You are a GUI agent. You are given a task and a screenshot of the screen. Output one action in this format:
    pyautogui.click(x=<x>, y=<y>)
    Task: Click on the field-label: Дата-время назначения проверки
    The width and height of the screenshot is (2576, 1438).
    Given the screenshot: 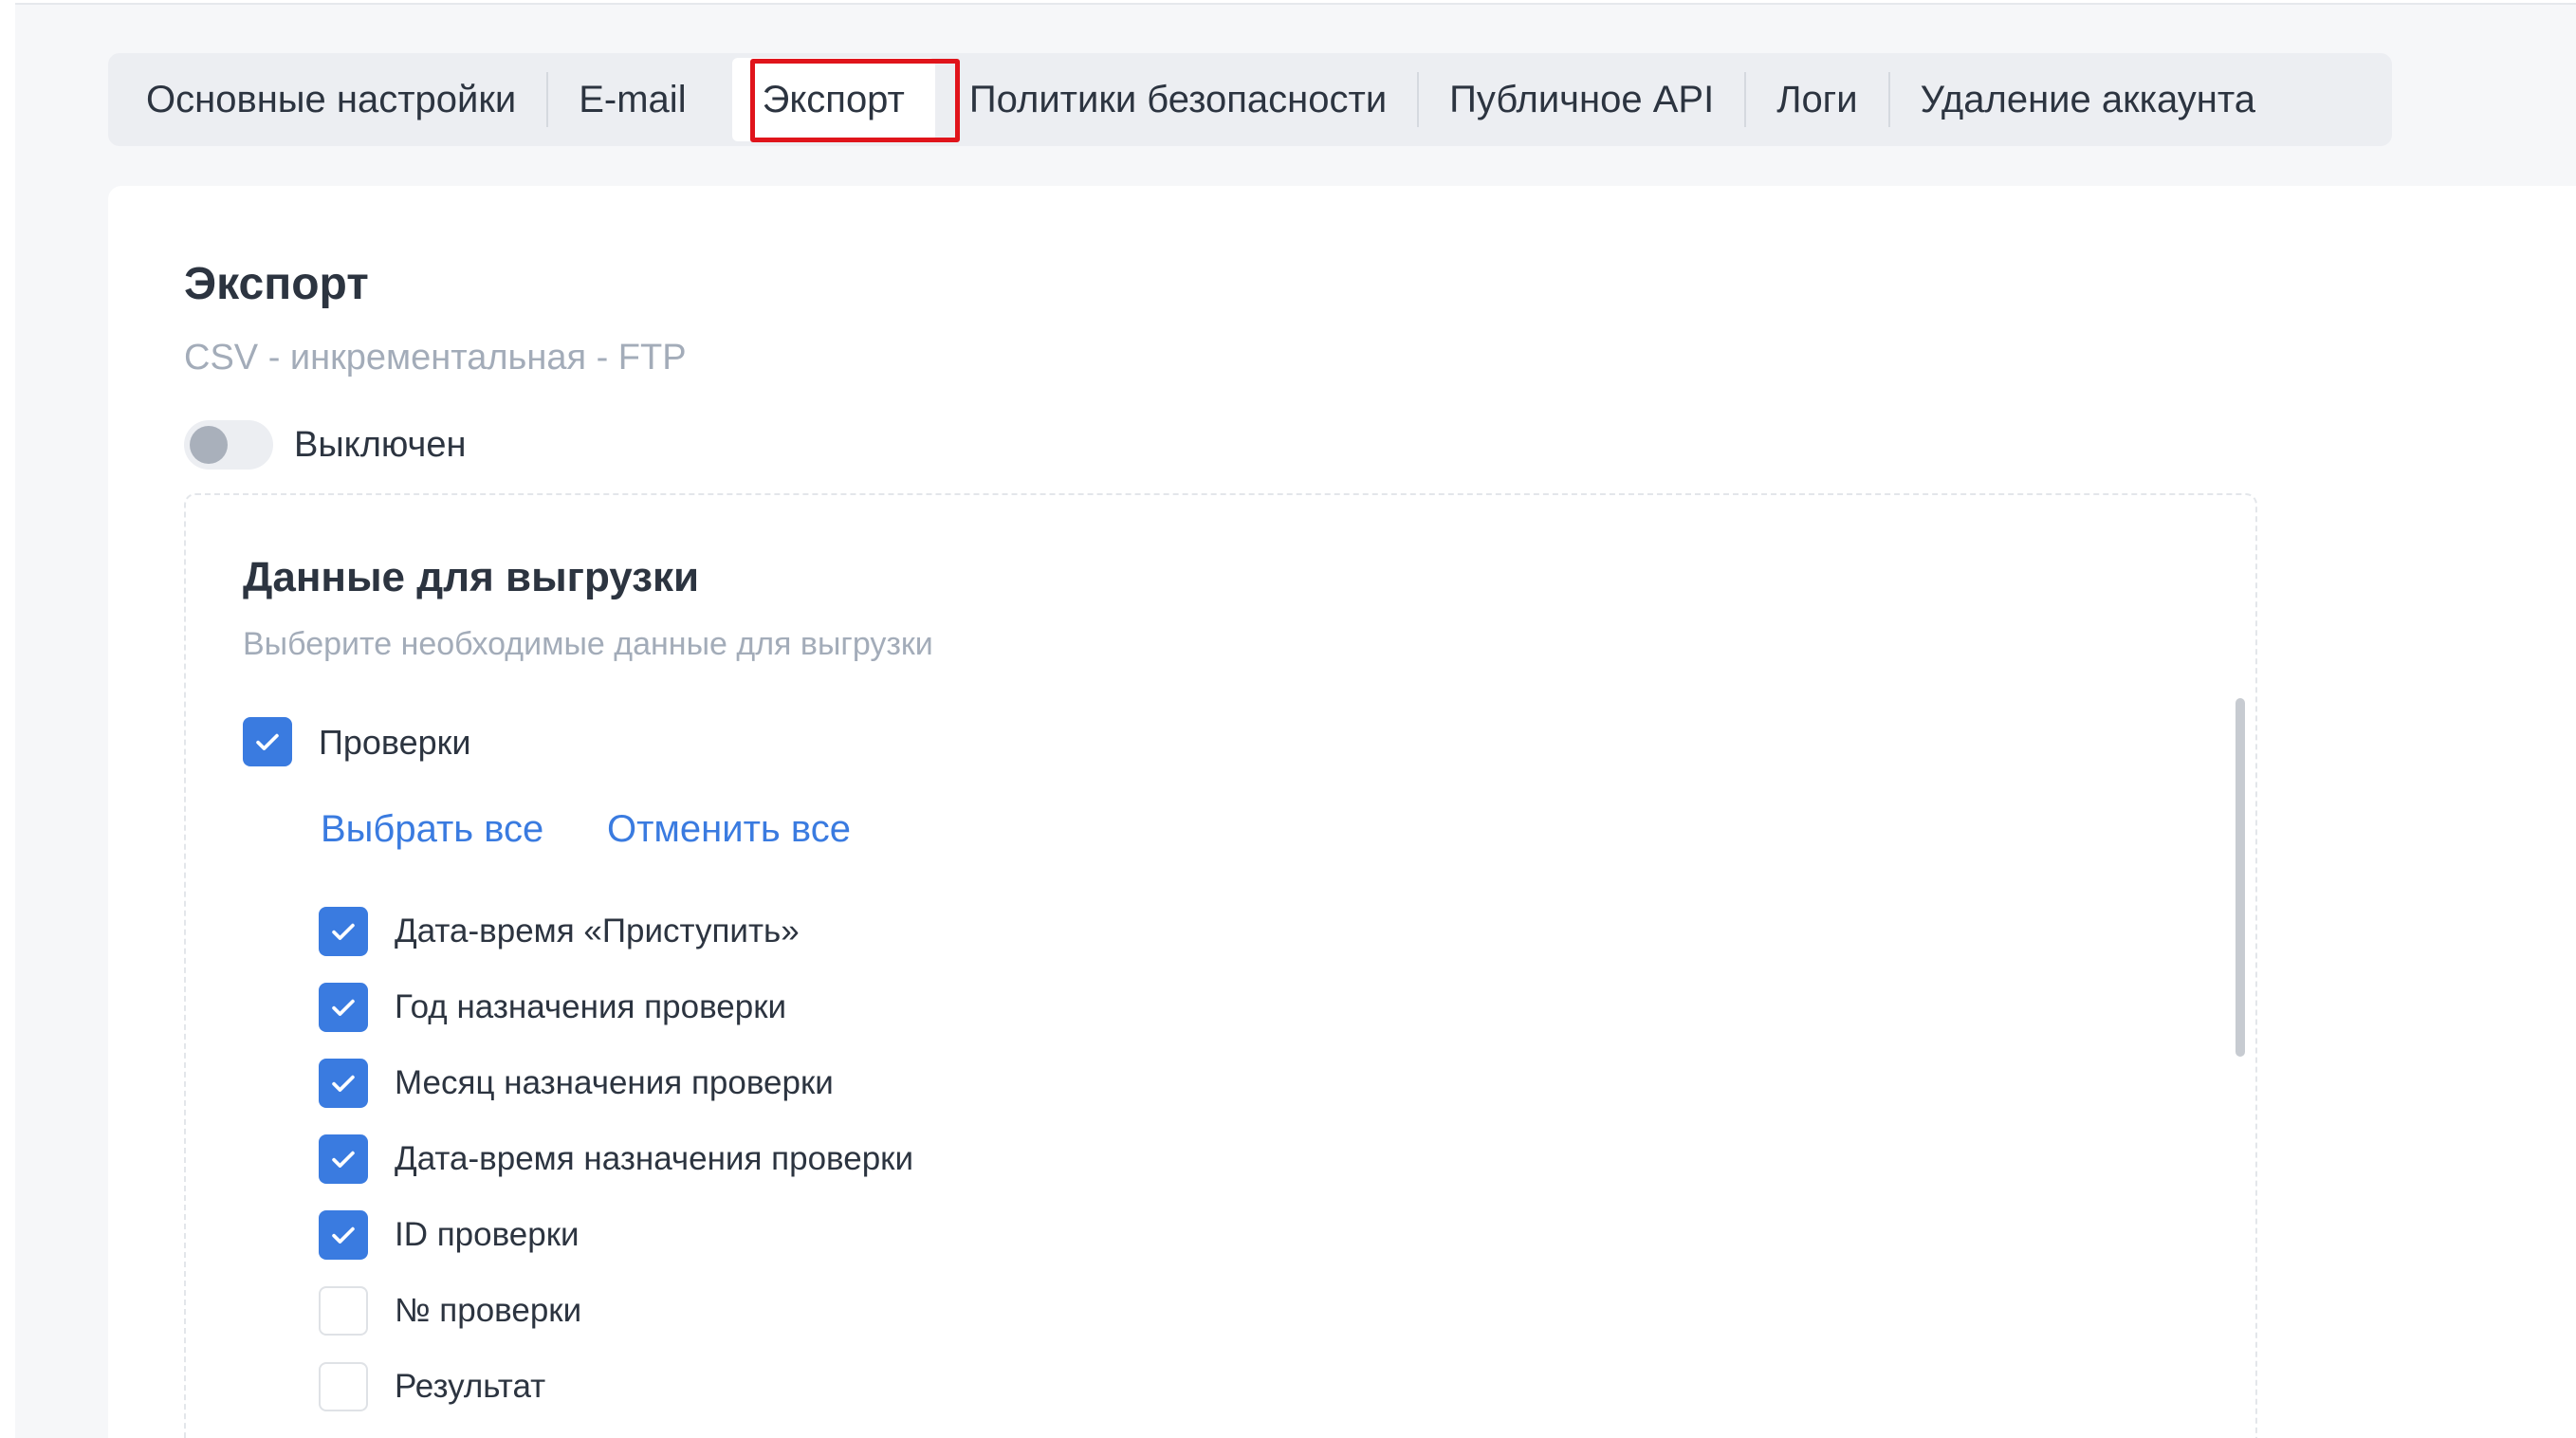 What is the action you would take?
    pyautogui.click(x=654, y=1159)
    